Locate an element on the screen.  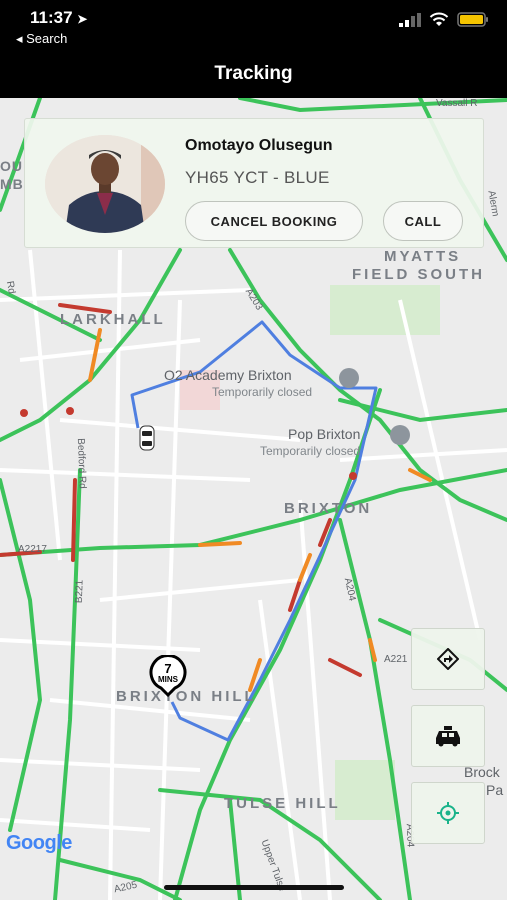
area-label-brixton: BRIXTON is located at coordinates (328, 508).